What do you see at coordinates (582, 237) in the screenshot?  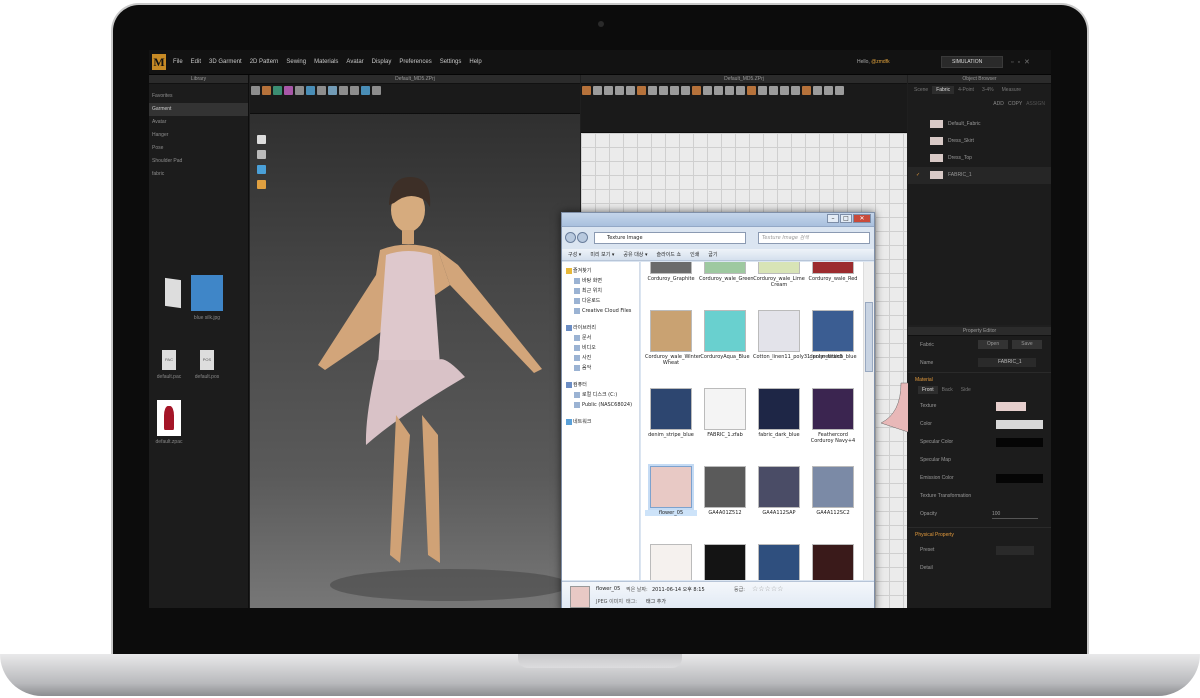 I see `forward-icon` at bounding box center [582, 237].